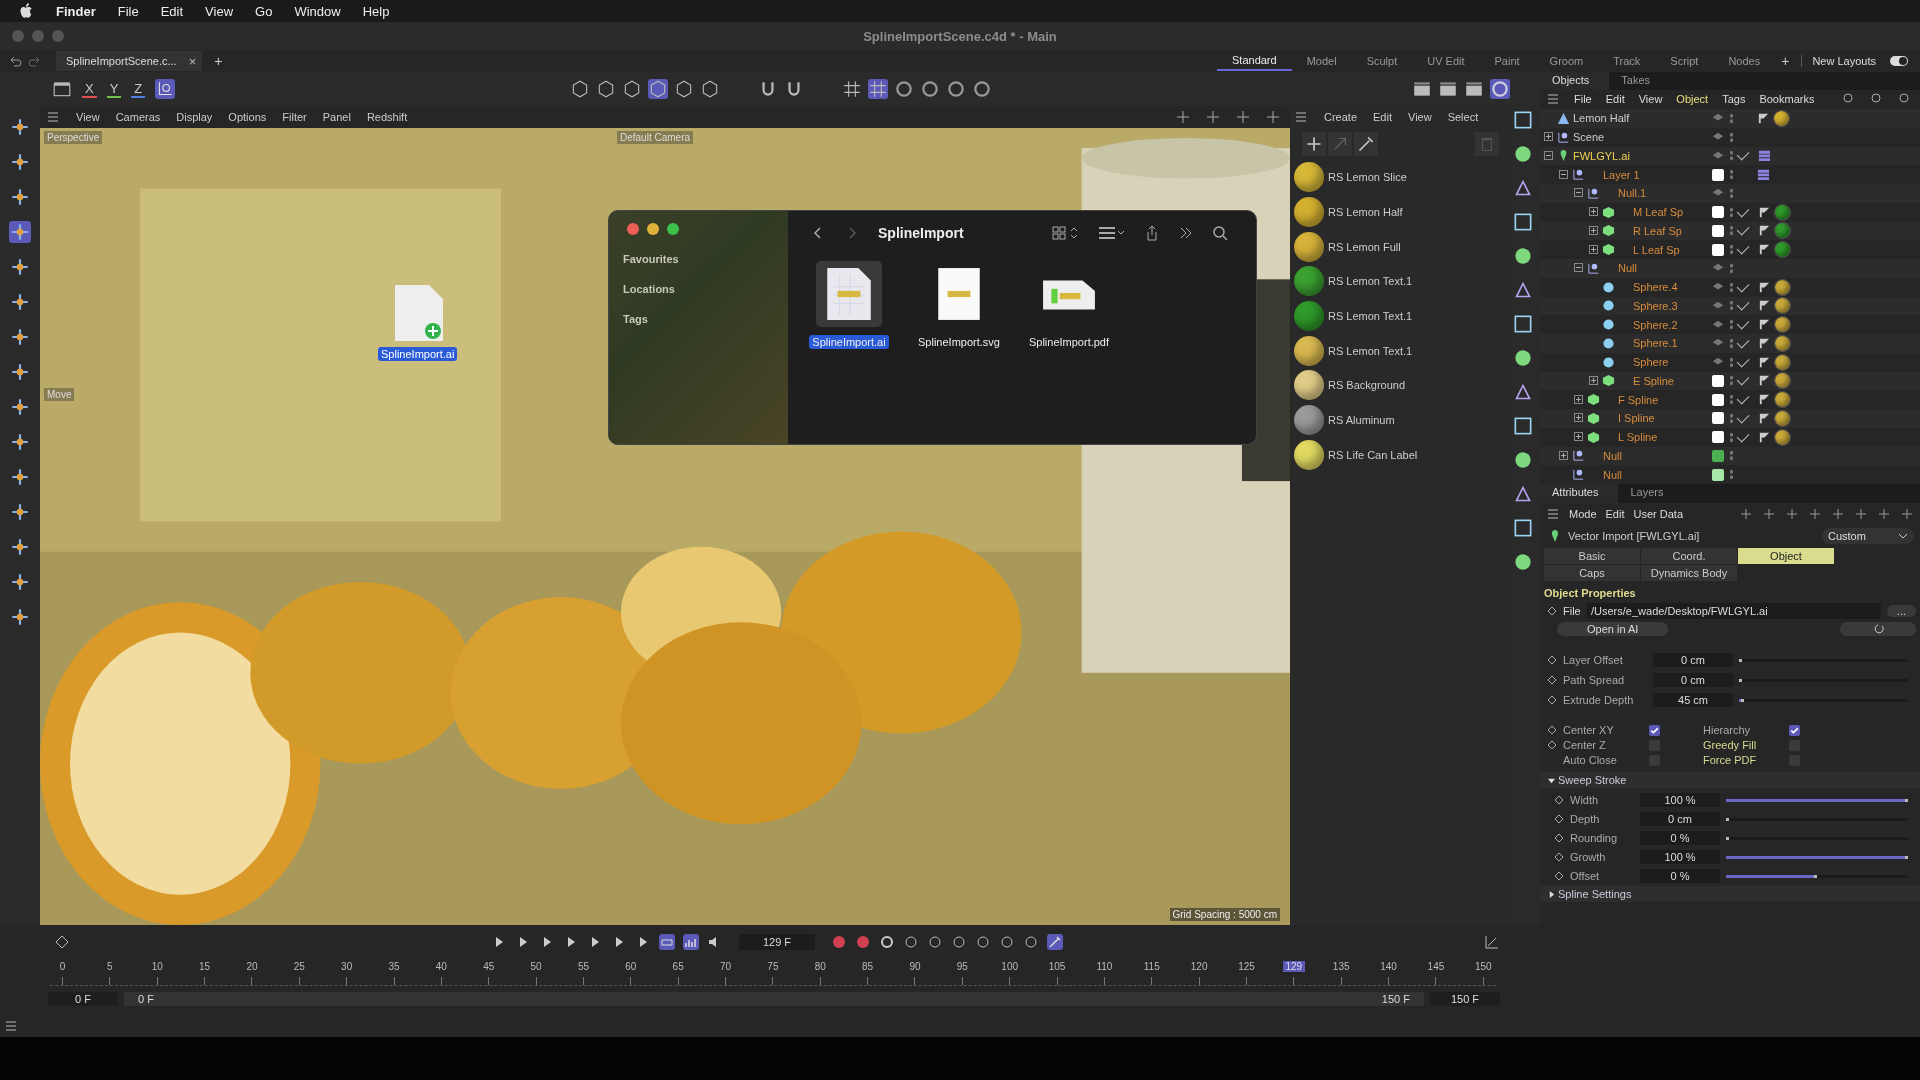 This screenshot has height=1080, width=1920. Describe the element at coordinates (1640, 81) in the screenshot. I see `panel-tab: Takes` at that location.